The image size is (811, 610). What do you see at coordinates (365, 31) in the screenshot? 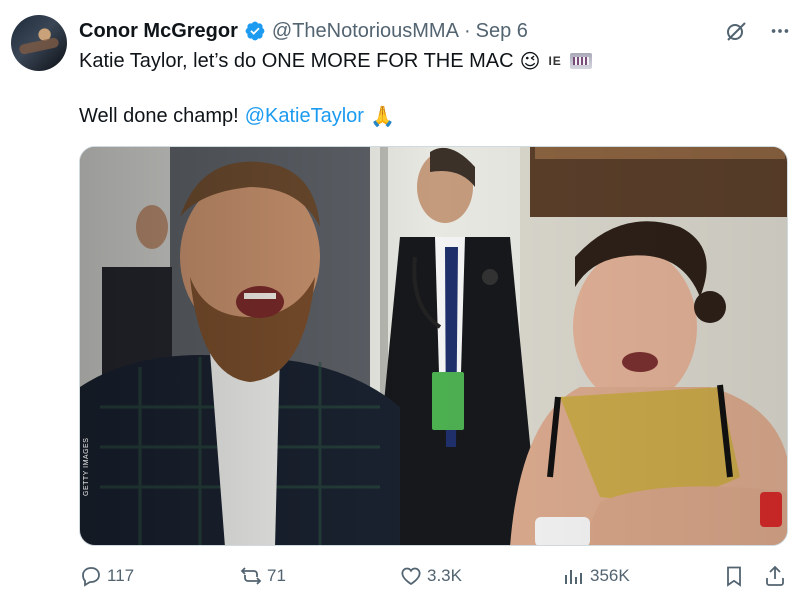
I see `author-handle: @TheNotoriousMMA` at bounding box center [365, 31].